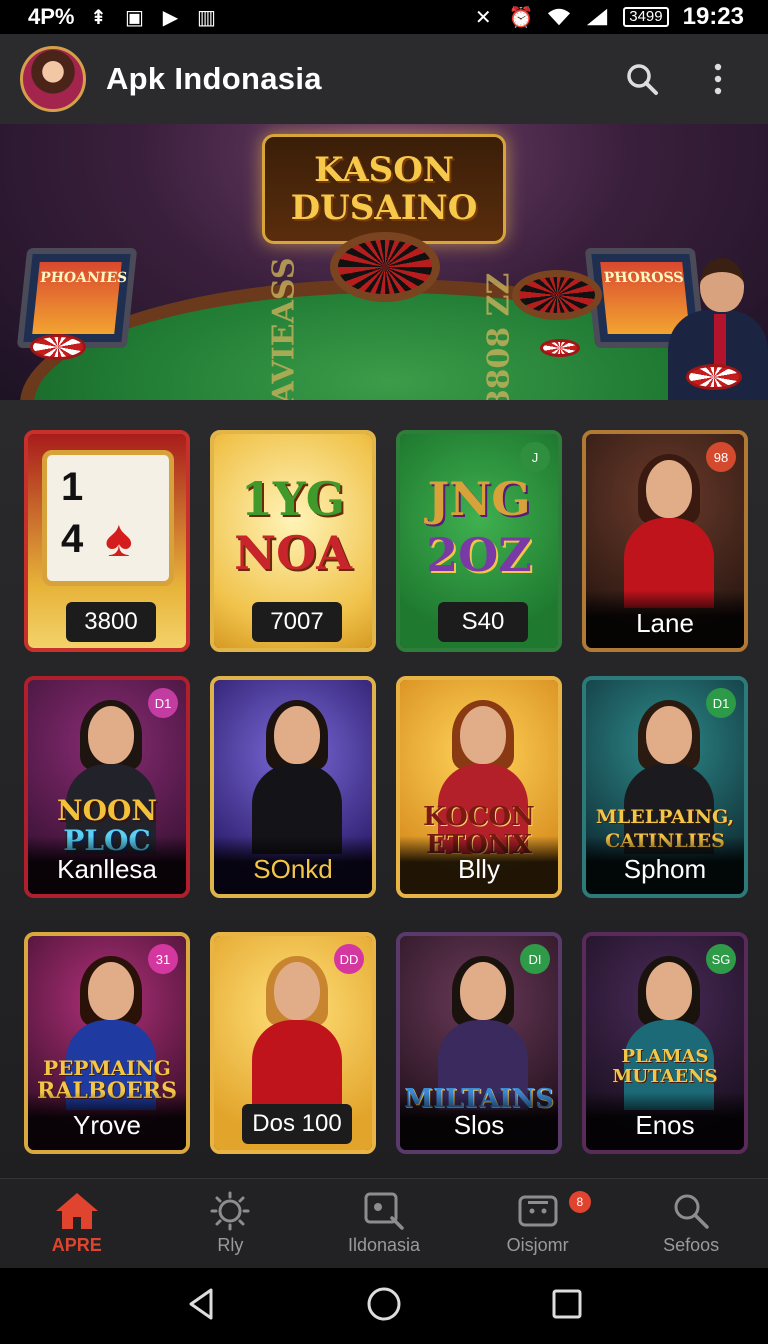 This screenshot has height=1344, width=768. I want to click on game-card-badge: 98, so click(721, 457).